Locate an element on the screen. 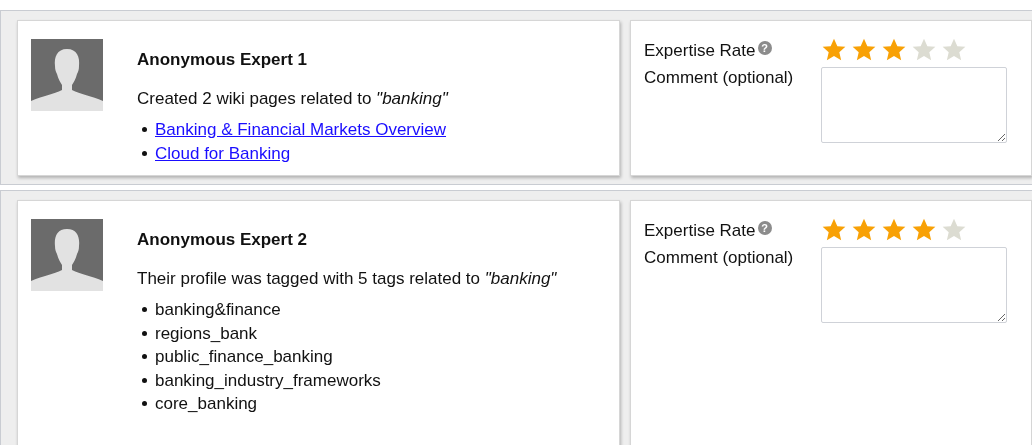  tag-label: regions_bank is located at coordinates (206, 333).